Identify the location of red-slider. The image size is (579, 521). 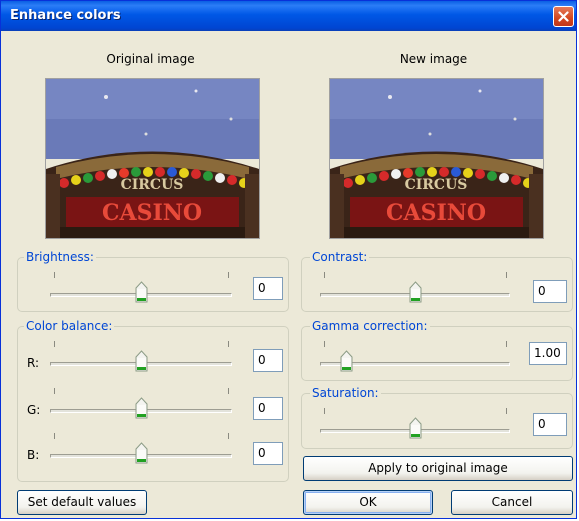
(141, 356).